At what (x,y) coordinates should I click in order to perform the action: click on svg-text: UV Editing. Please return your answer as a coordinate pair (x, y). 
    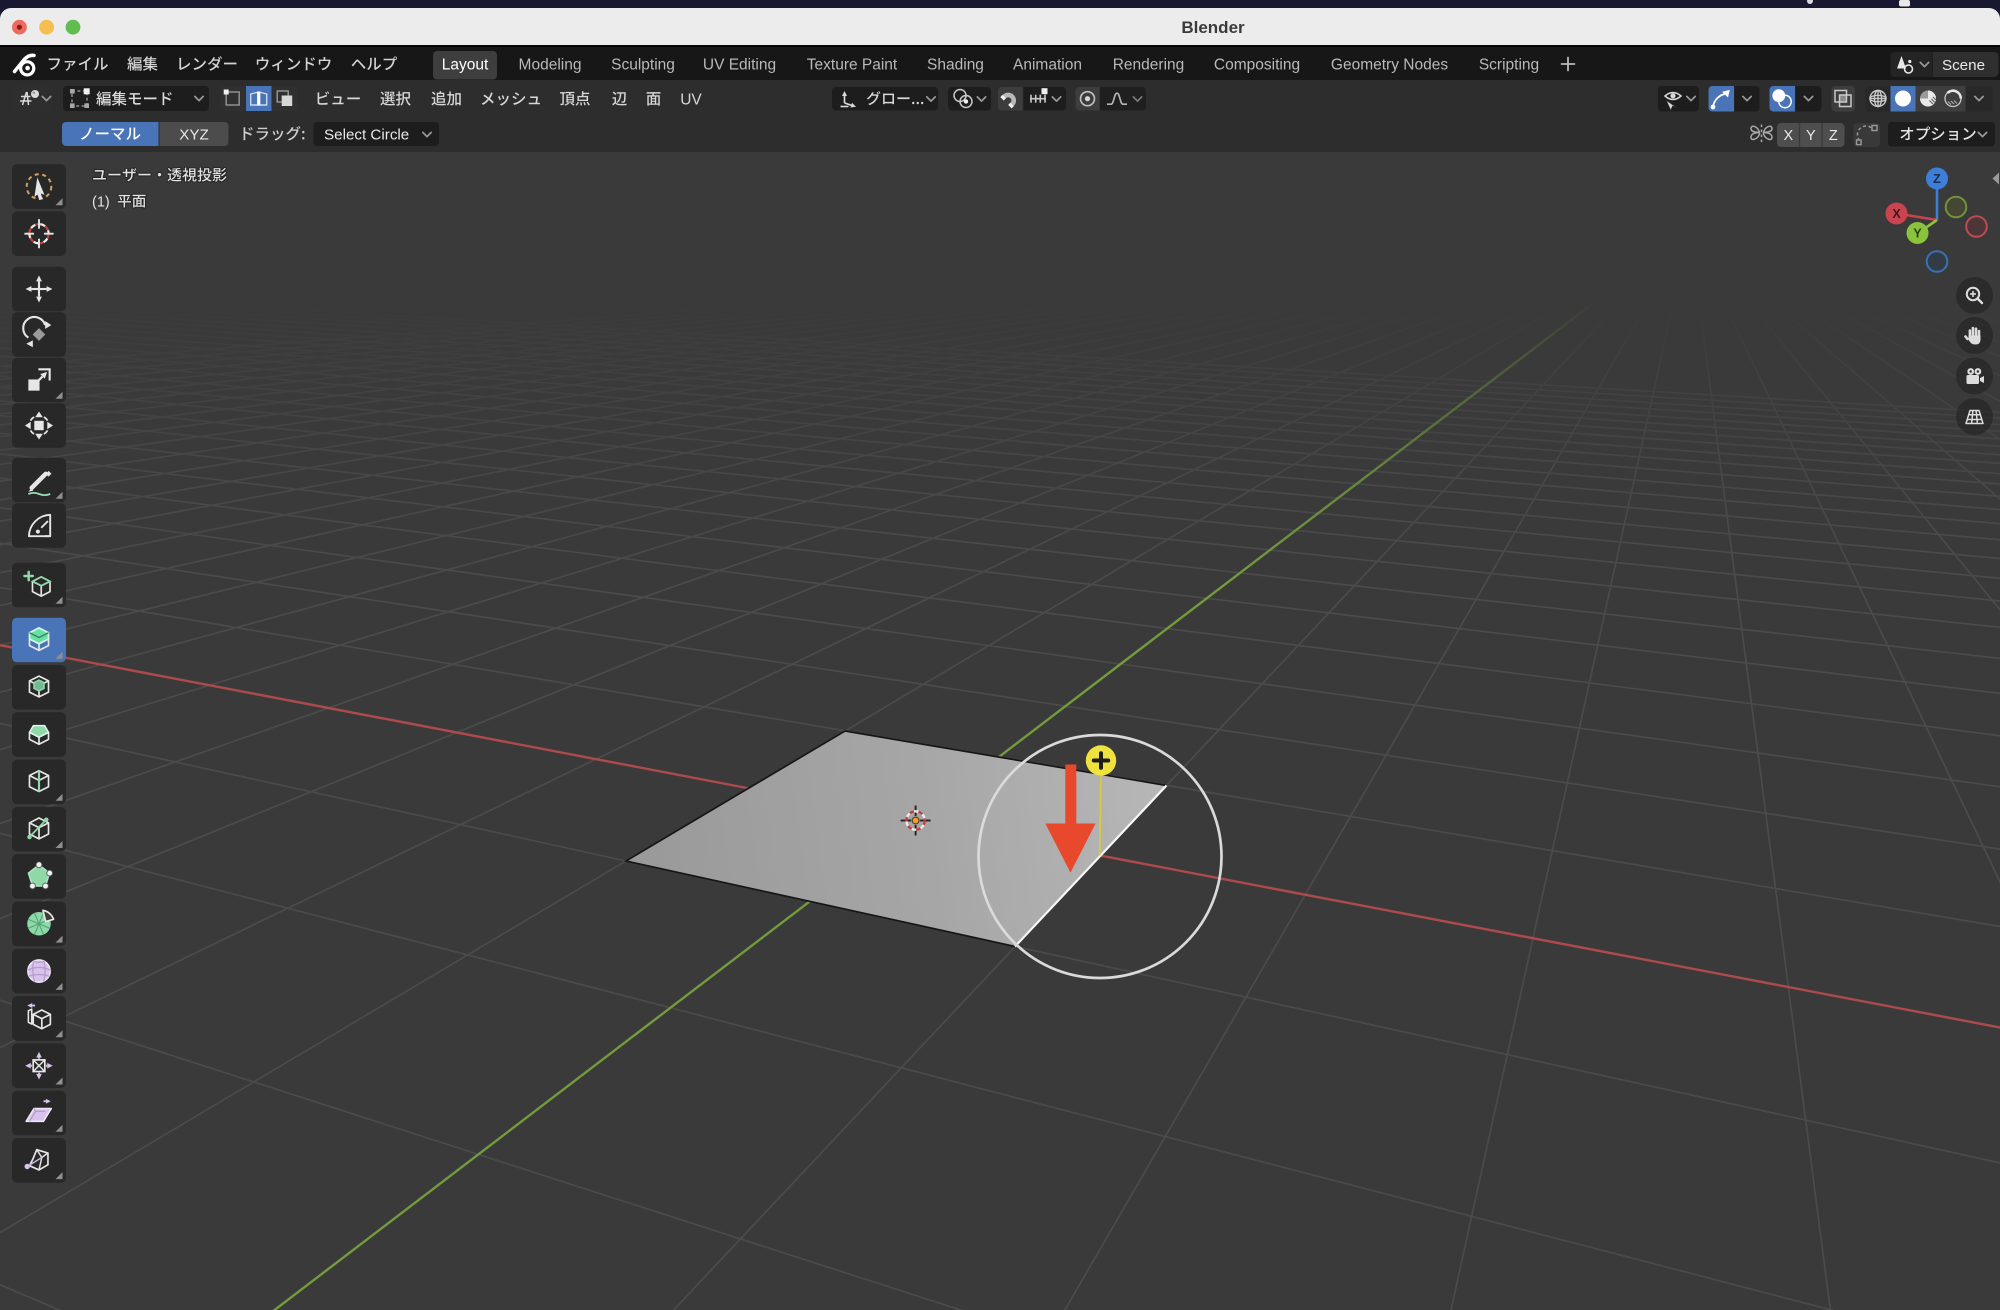
    Looking at the image, I should click on (739, 65).